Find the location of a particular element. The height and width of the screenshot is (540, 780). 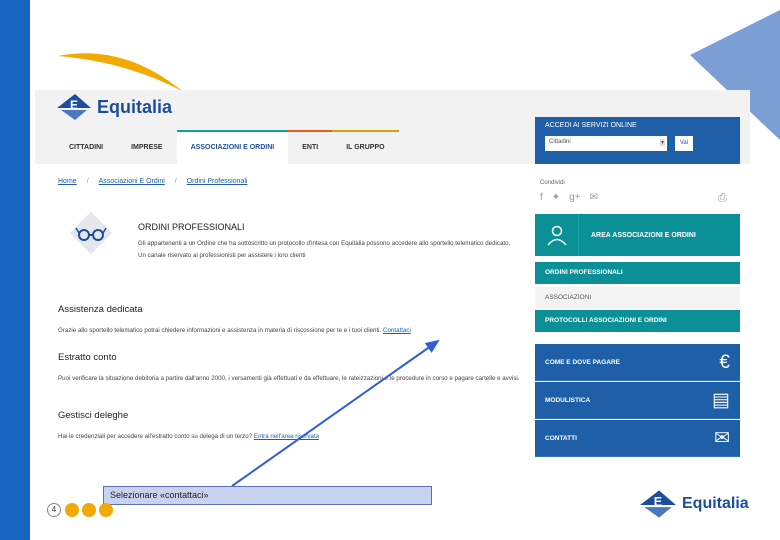

sidebar-item-protocolli: PROTOCOLLI ASSOCIAZIONI E ORDINI is located at coordinates (637, 321).